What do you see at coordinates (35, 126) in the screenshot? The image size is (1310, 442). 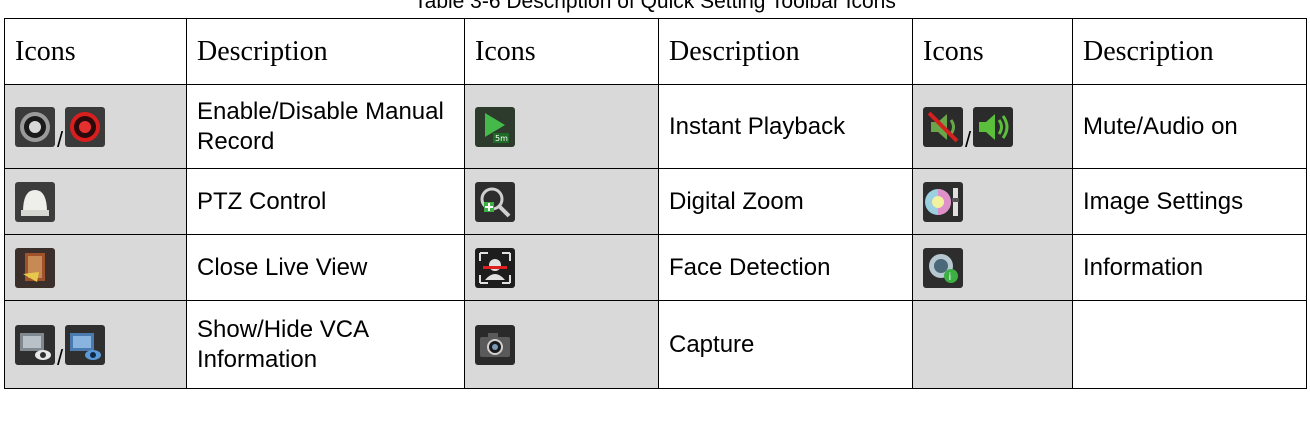 I see `record-off-icon` at bounding box center [35, 126].